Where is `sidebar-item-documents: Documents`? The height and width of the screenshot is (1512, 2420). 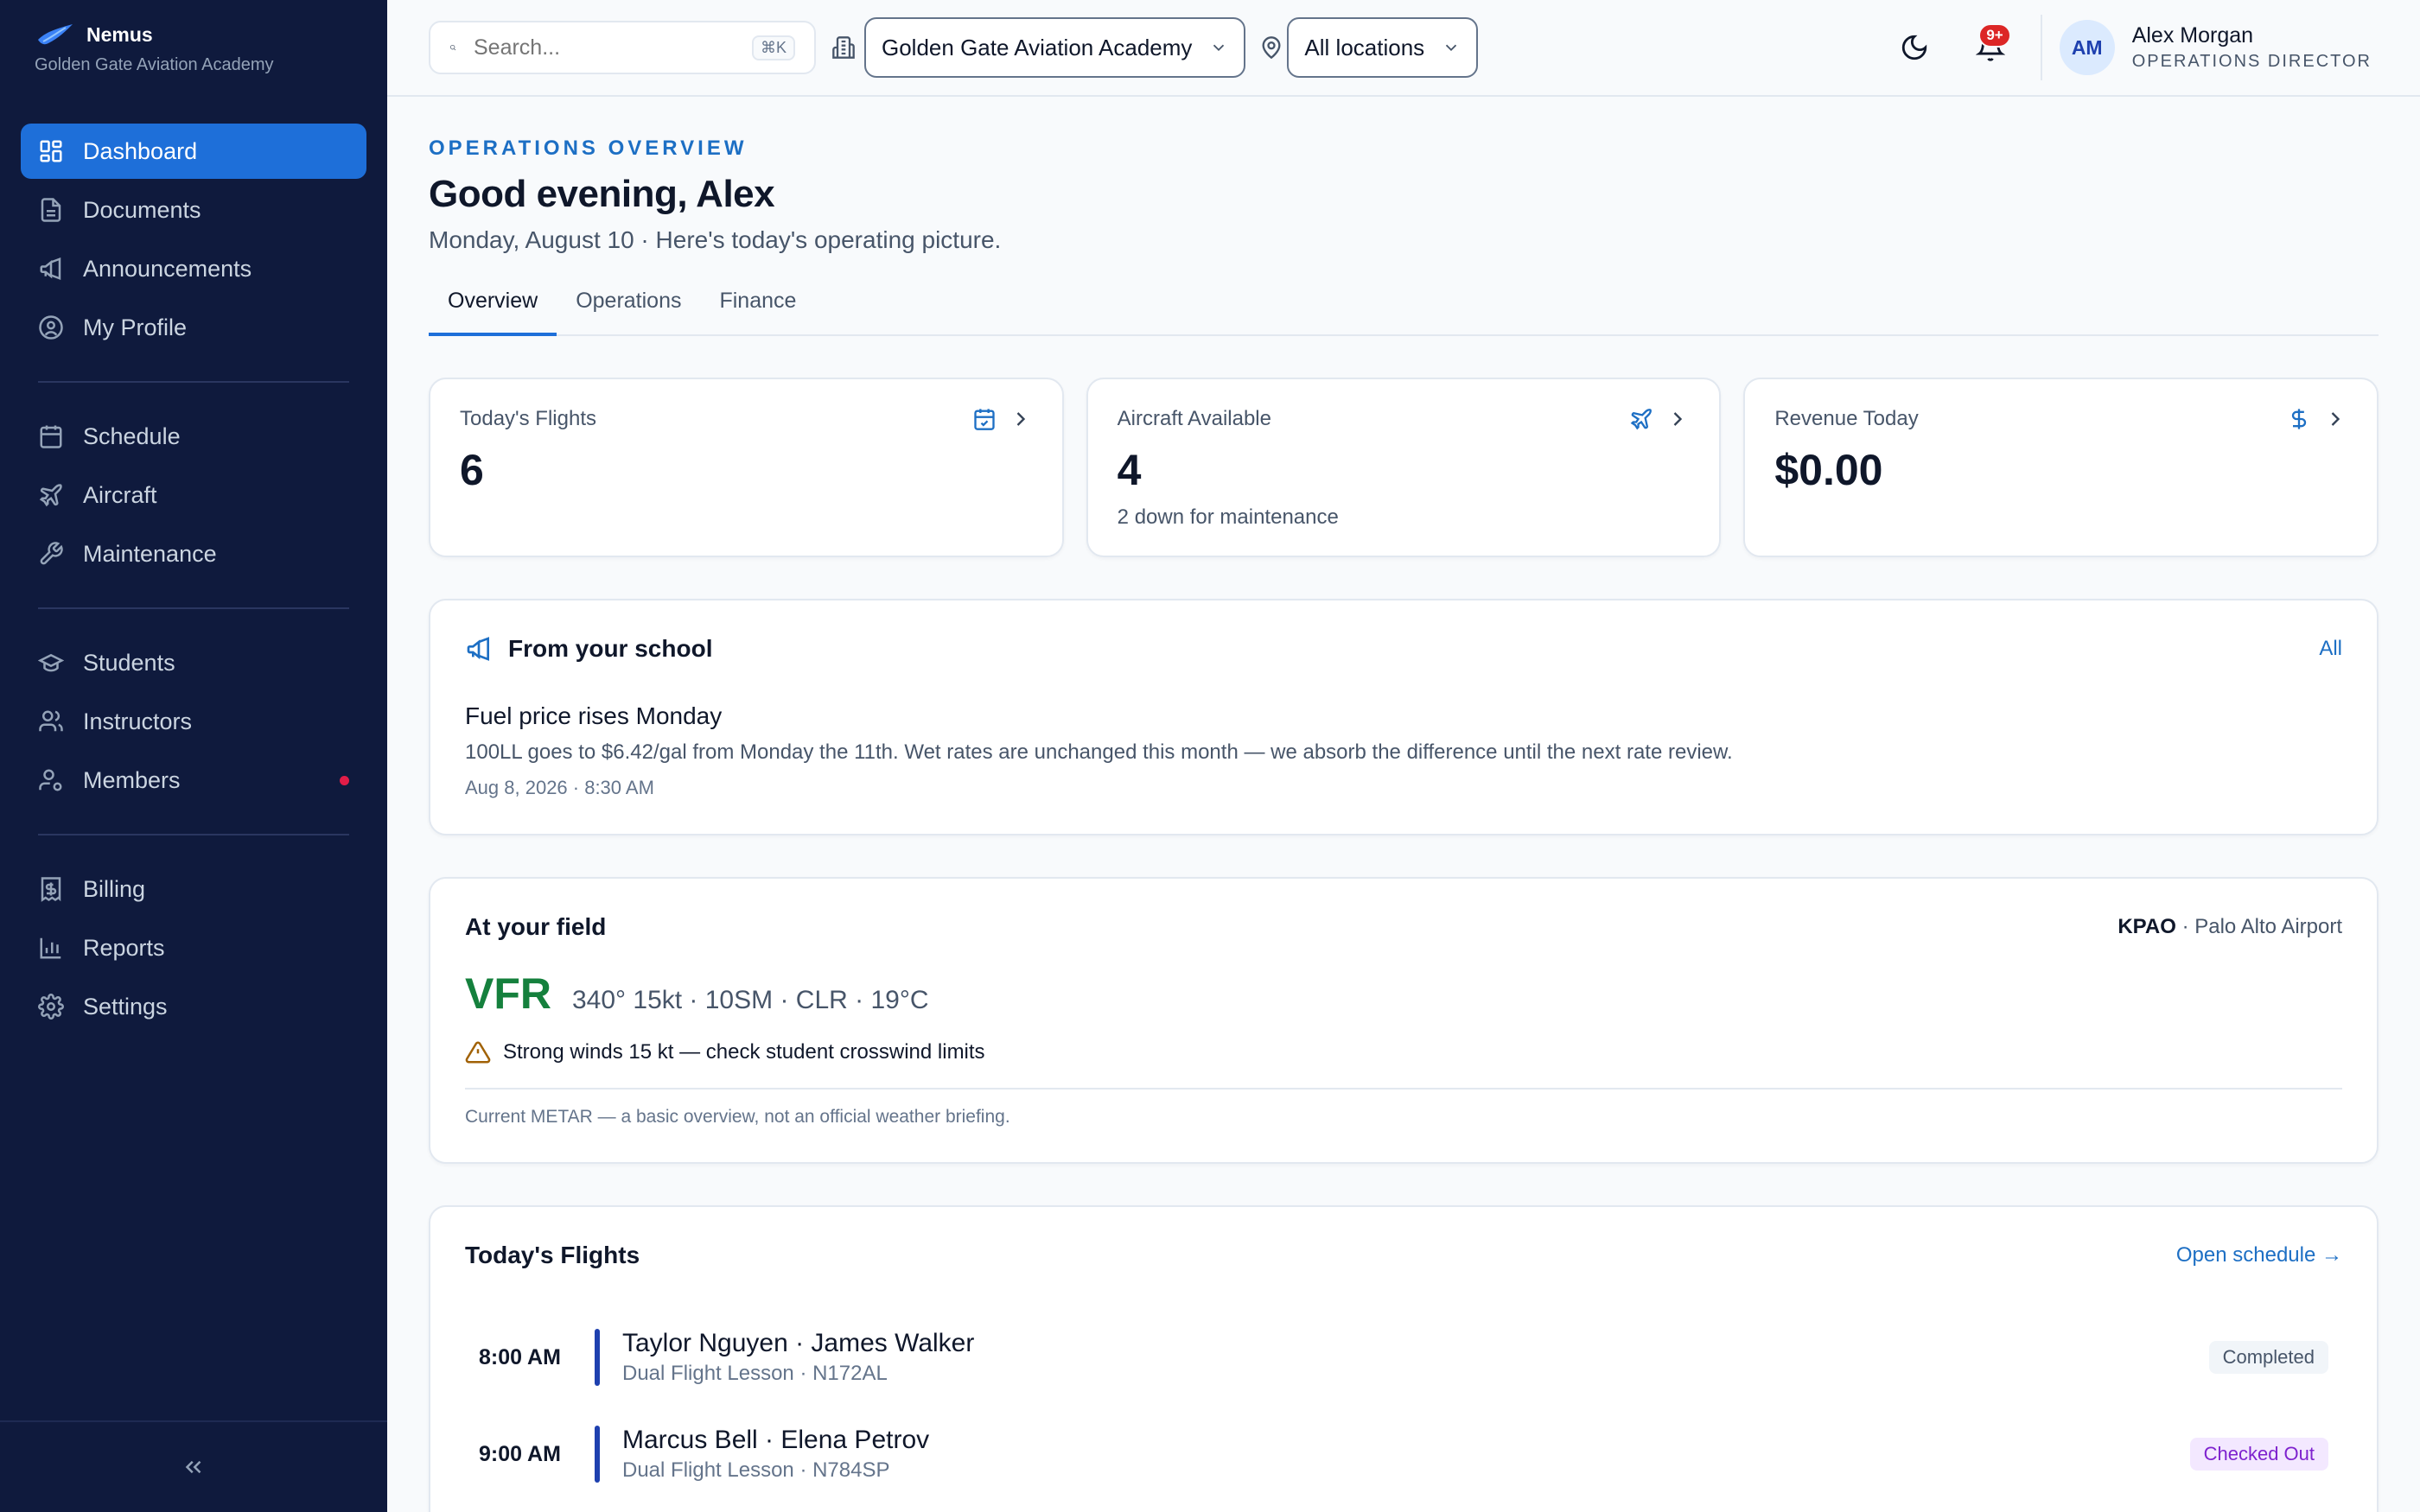 sidebar-item-documents: Documents is located at coordinates (193, 210).